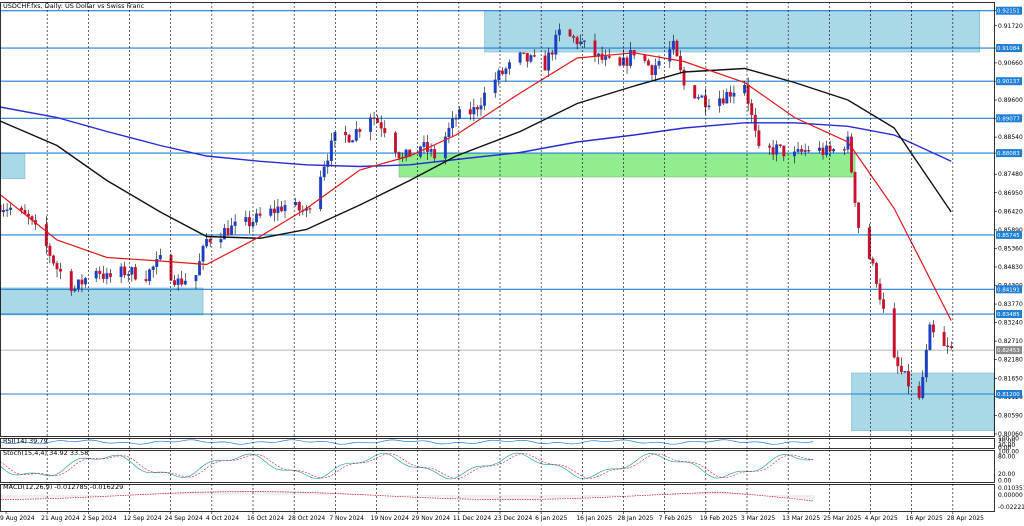 This screenshot has width=1024, height=526. I want to click on date-tick-label: 4 Oct 2024, so click(222, 518).